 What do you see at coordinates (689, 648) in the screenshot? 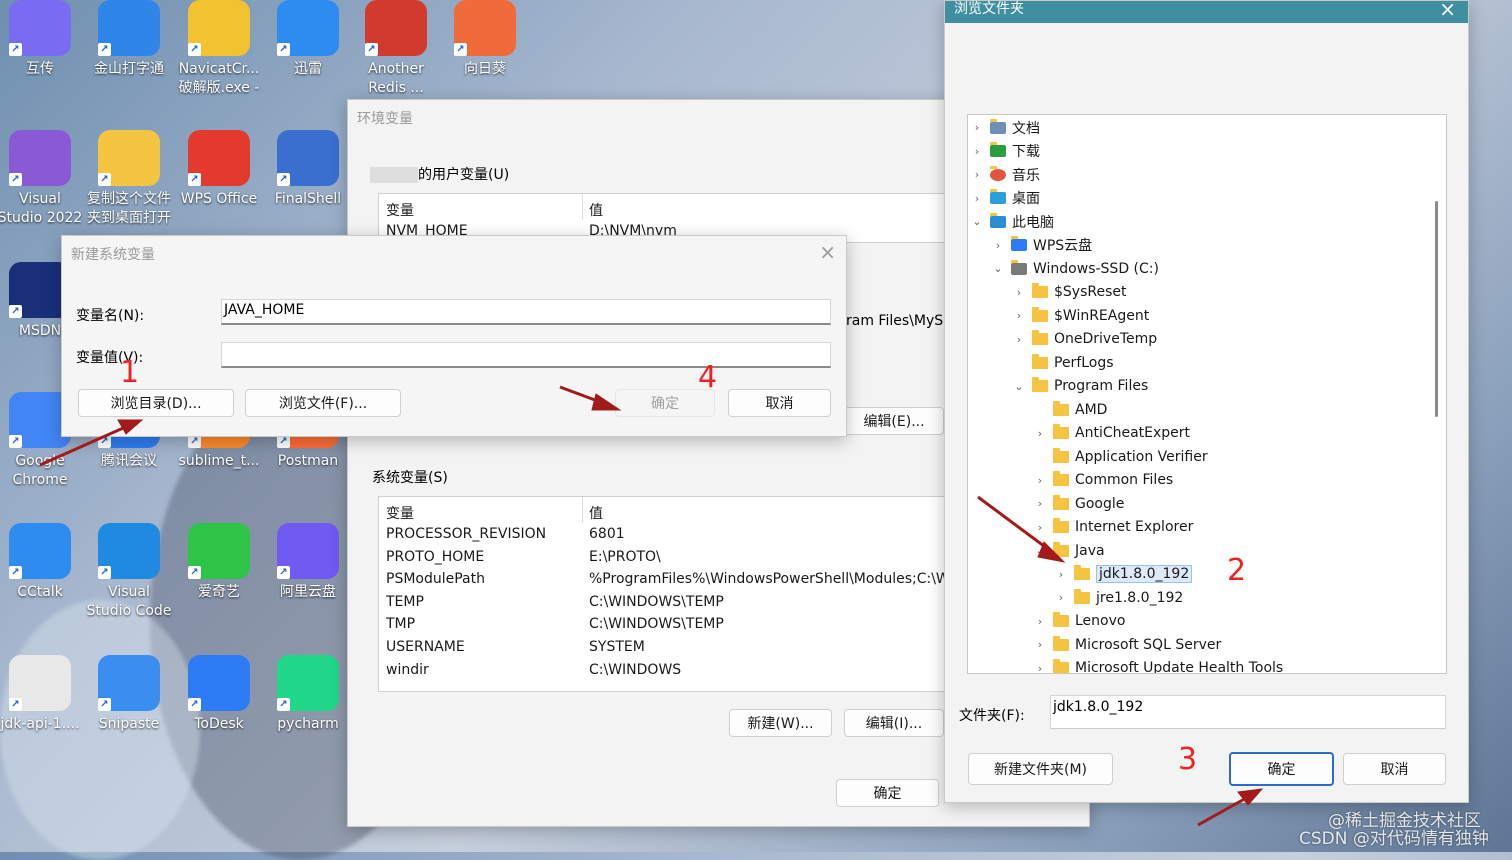
I see `table-row: USERNAME SYSTEM` at bounding box center [689, 648].